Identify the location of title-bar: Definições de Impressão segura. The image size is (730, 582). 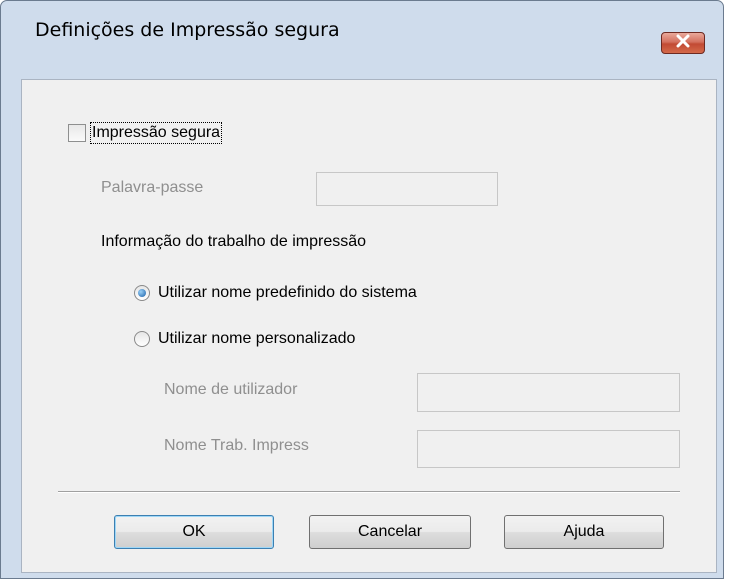
(362, 27).